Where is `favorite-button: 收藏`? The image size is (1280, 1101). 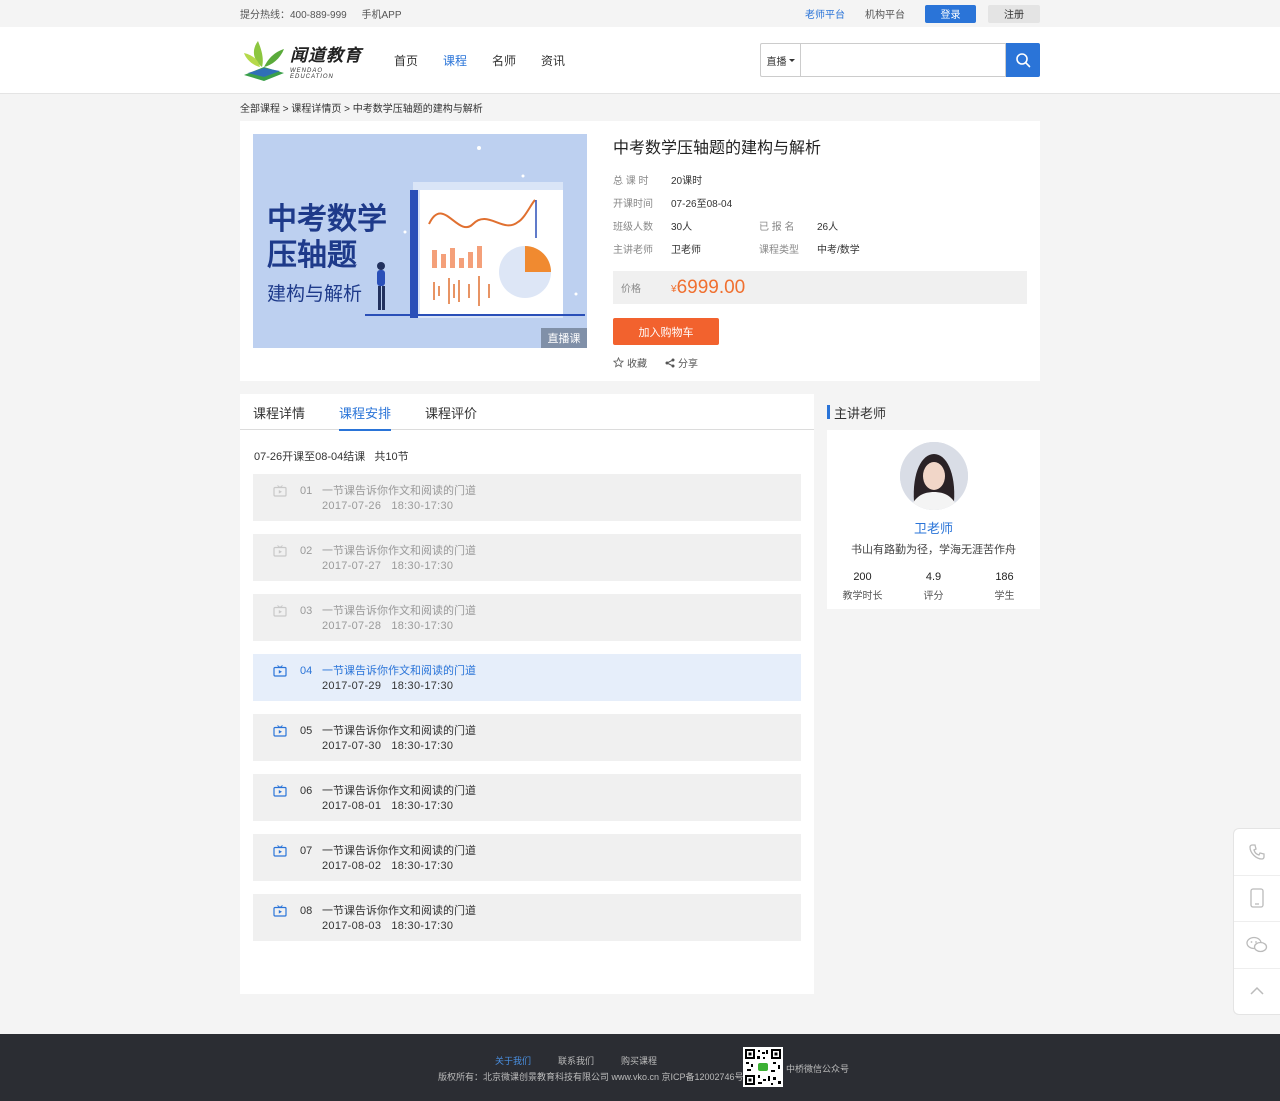 favorite-button: 收藏 is located at coordinates (630, 362).